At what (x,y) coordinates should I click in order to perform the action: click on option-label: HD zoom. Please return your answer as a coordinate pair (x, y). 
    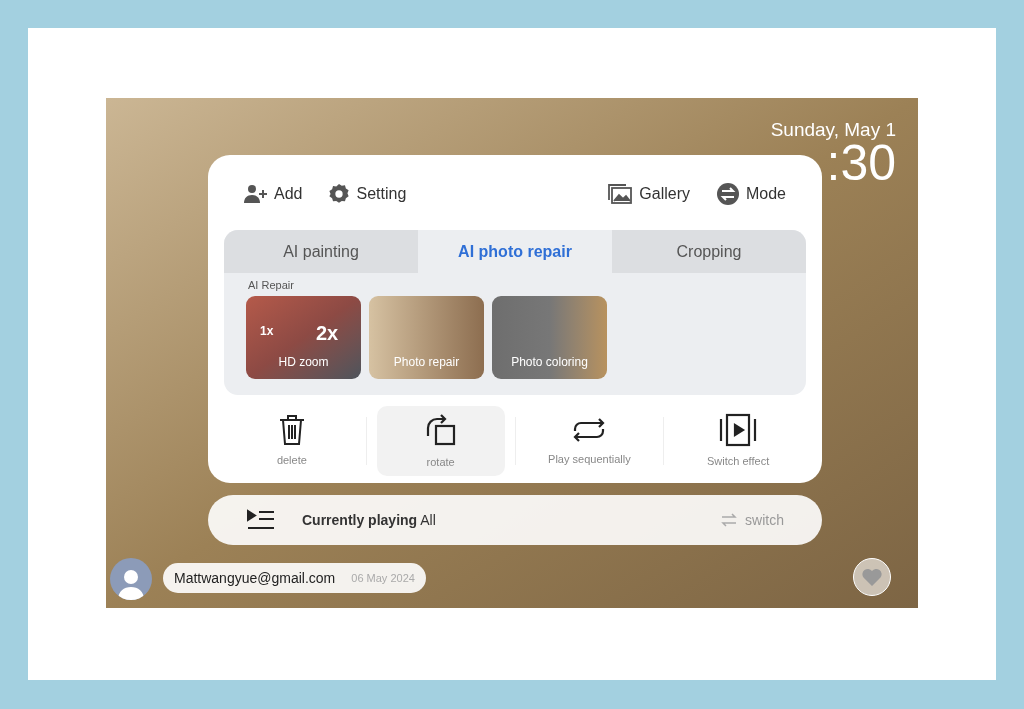
    Looking at the image, I should click on (303, 362).